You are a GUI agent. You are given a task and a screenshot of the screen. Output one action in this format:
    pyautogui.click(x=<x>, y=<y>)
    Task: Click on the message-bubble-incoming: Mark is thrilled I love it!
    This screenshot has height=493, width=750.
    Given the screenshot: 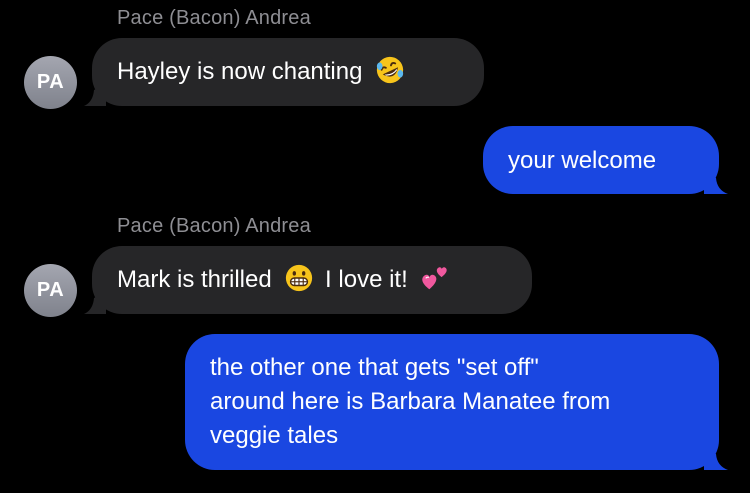 What is the action you would take?
    pyautogui.click(x=308, y=280)
    